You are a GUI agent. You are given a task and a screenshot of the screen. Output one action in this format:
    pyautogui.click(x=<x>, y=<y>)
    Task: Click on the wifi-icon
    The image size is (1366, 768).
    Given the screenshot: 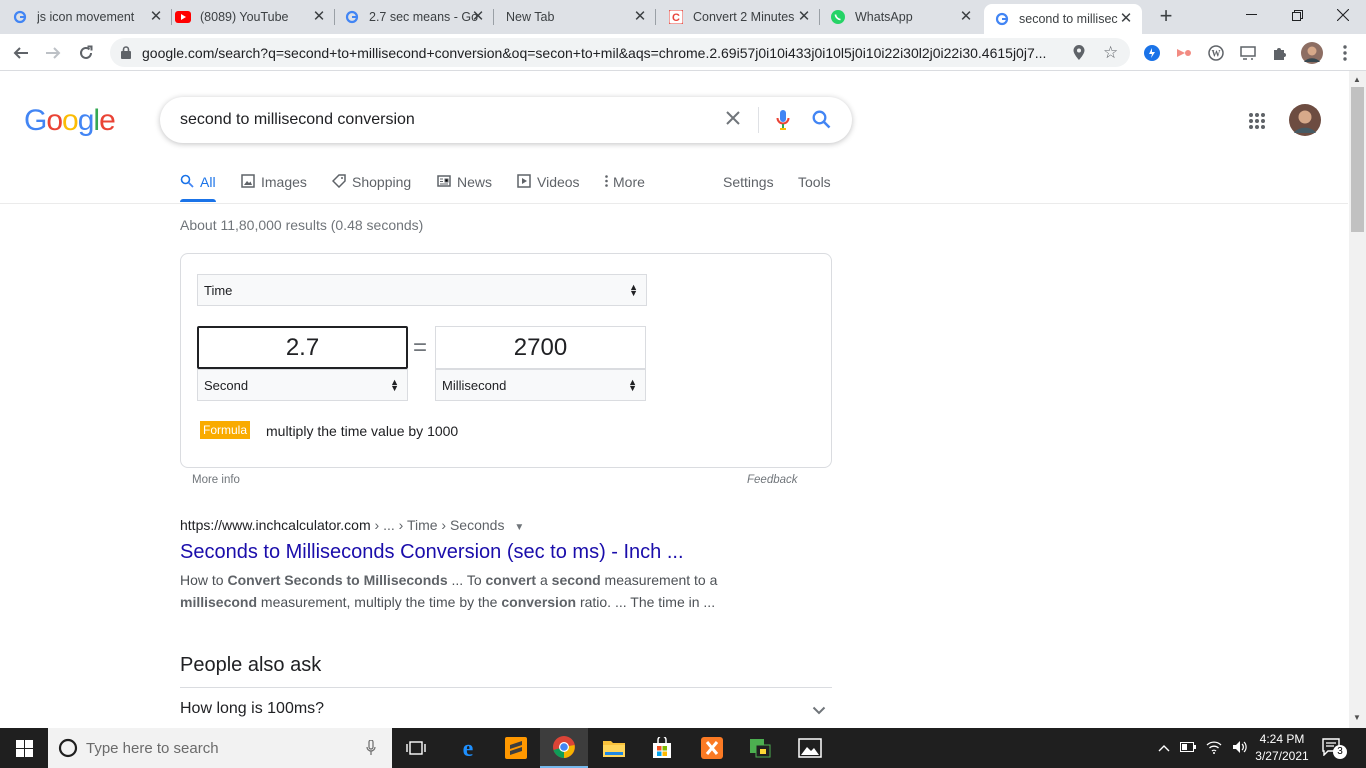 What is the action you would take?
    pyautogui.click(x=1214, y=748)
    